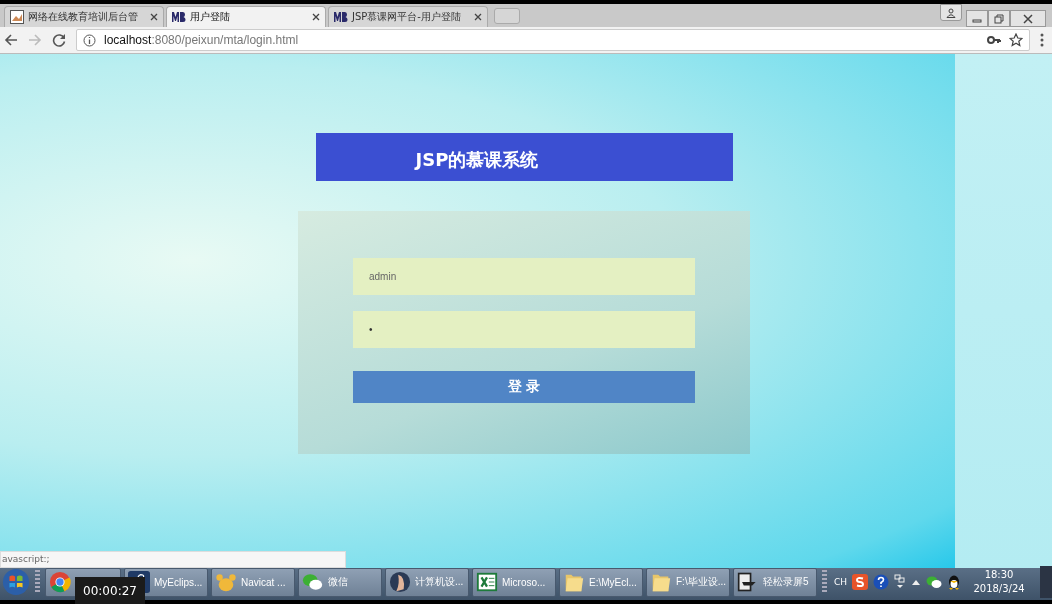 Image resolution: width=1052 pixels, height=604 pixels. I want to click on site-title: JSP的慕课系统, so click(477, 160).